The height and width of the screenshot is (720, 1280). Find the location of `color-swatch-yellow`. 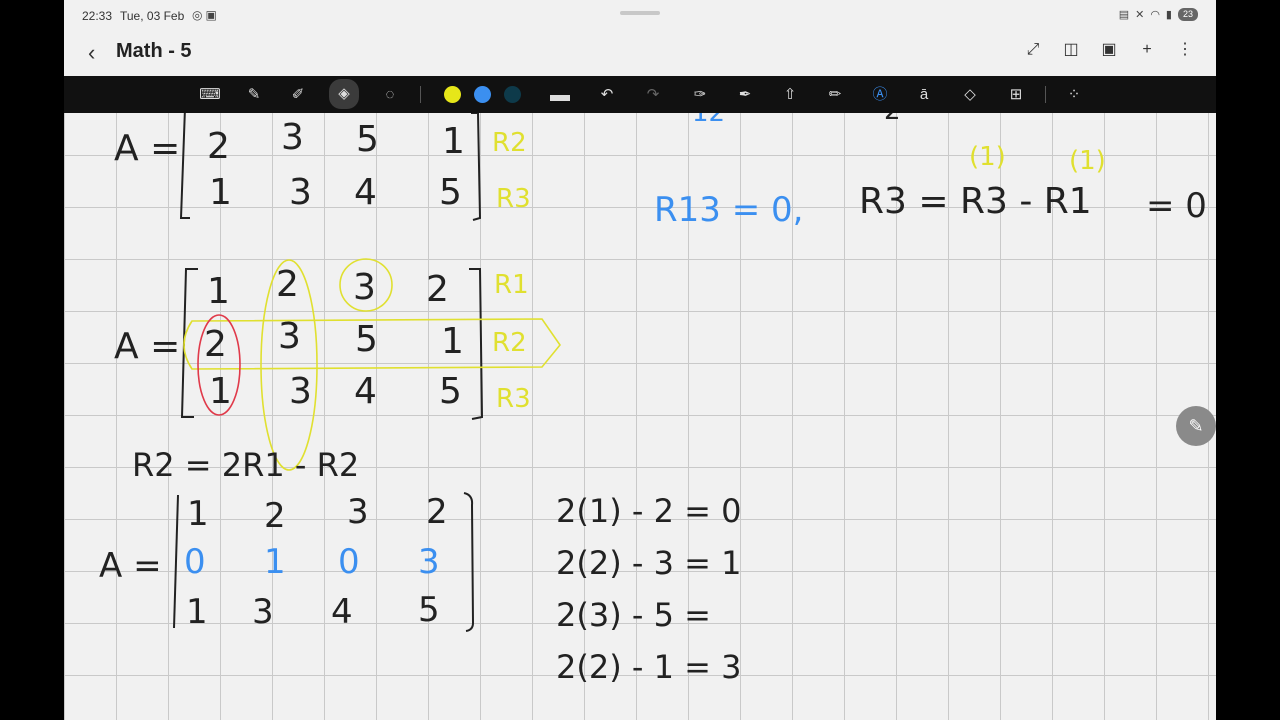

color-swatch-yellow is located at coordinates (452, 94).